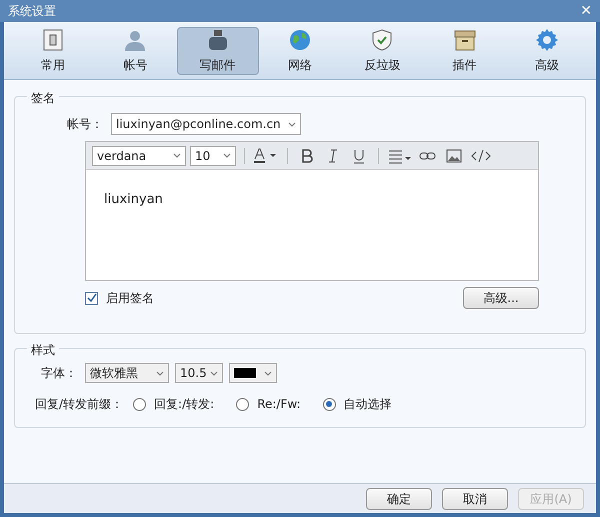  What do you see at coordinates (139, 156) in the screenshot?
I see `font-dropdown: verdana` at bounding box center [139, 156].